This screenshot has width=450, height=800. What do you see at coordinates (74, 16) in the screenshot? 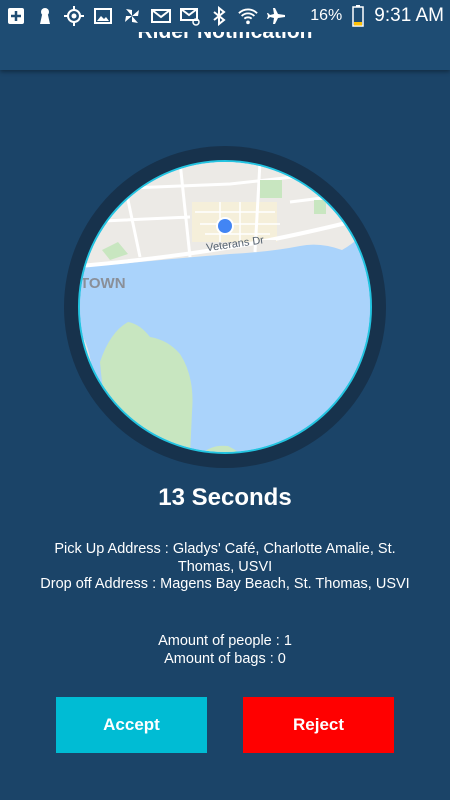
I see `gps-icon` at bounding box center [74, 16].